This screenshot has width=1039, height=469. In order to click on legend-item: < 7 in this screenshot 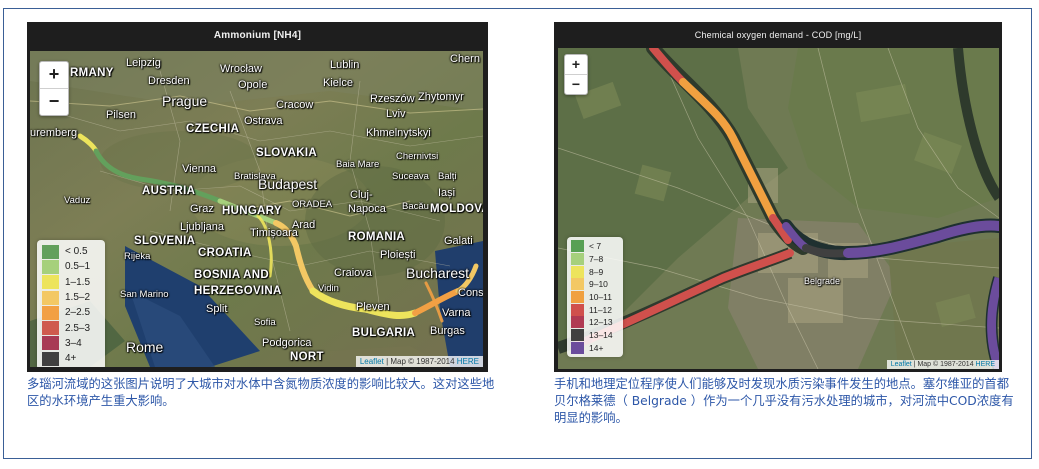, I will do `click(595, 246)`.